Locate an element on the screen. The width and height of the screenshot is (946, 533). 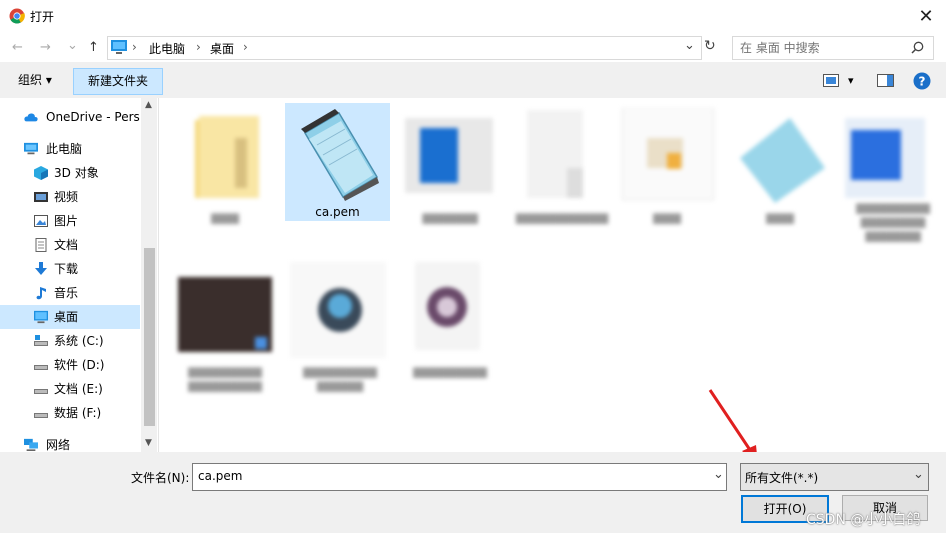
file-item-ca-pem: ca.pem is located at coordinates (337, 162).